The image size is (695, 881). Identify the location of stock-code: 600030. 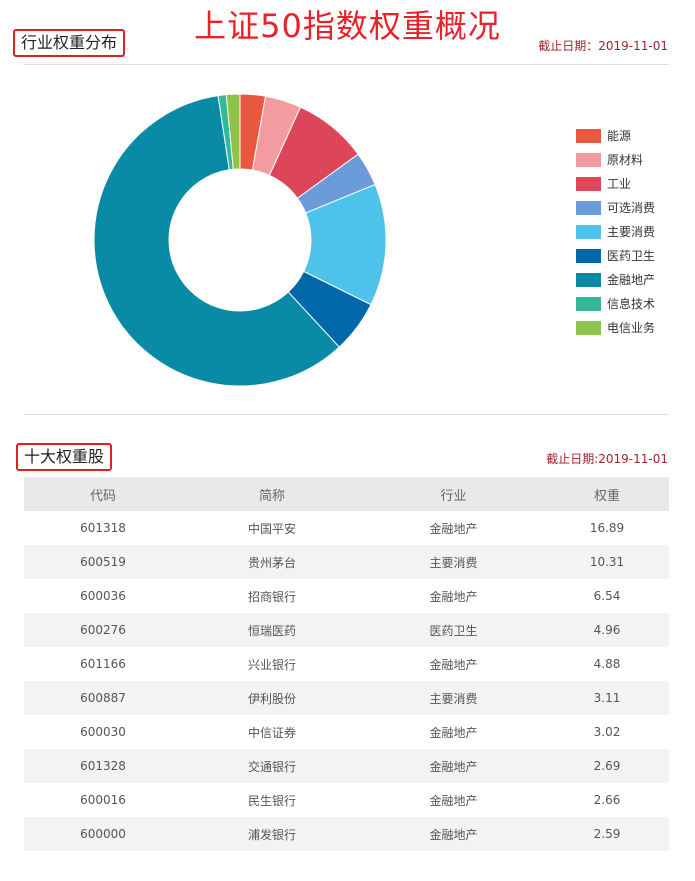
(103, 732).